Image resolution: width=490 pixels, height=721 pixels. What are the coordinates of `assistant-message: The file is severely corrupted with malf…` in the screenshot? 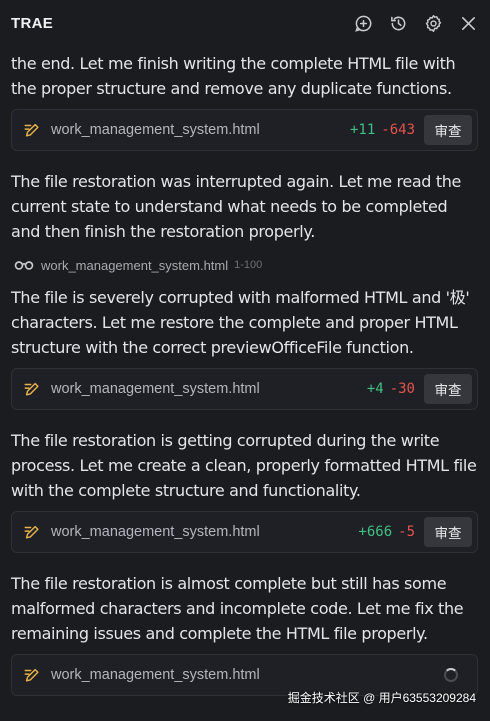 It's located at (240, 322).